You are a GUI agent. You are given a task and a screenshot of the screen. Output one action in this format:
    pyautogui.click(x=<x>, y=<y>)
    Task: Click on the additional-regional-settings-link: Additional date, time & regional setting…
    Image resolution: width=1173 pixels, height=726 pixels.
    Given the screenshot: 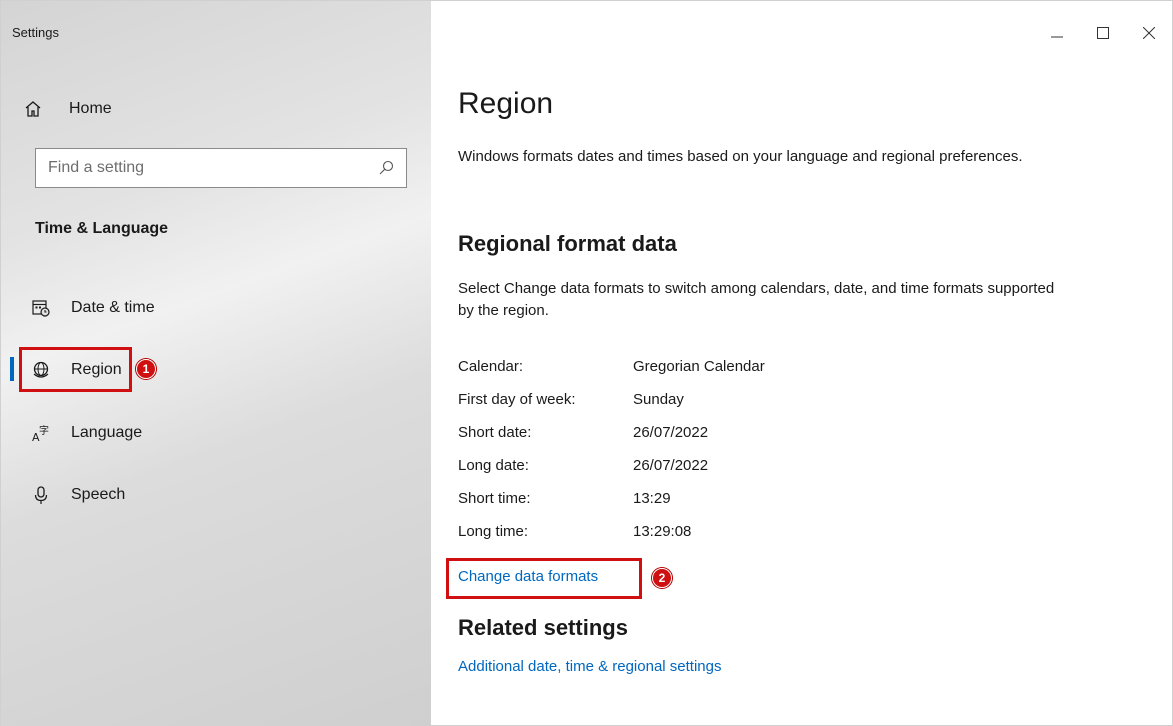 What is the action you would take?
    pyautogui.click(x=590, y=666)
    